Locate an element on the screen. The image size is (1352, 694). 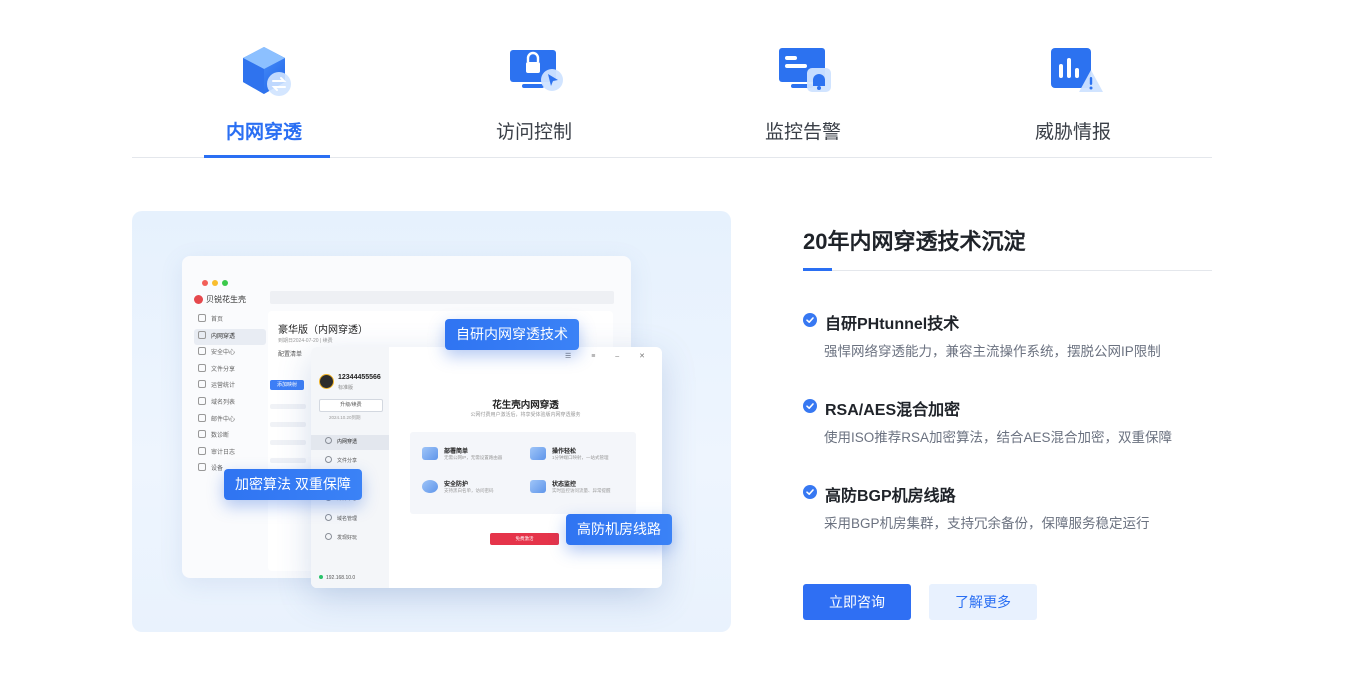
tab-label: 监控告警 is located at coordinates (802, 132).